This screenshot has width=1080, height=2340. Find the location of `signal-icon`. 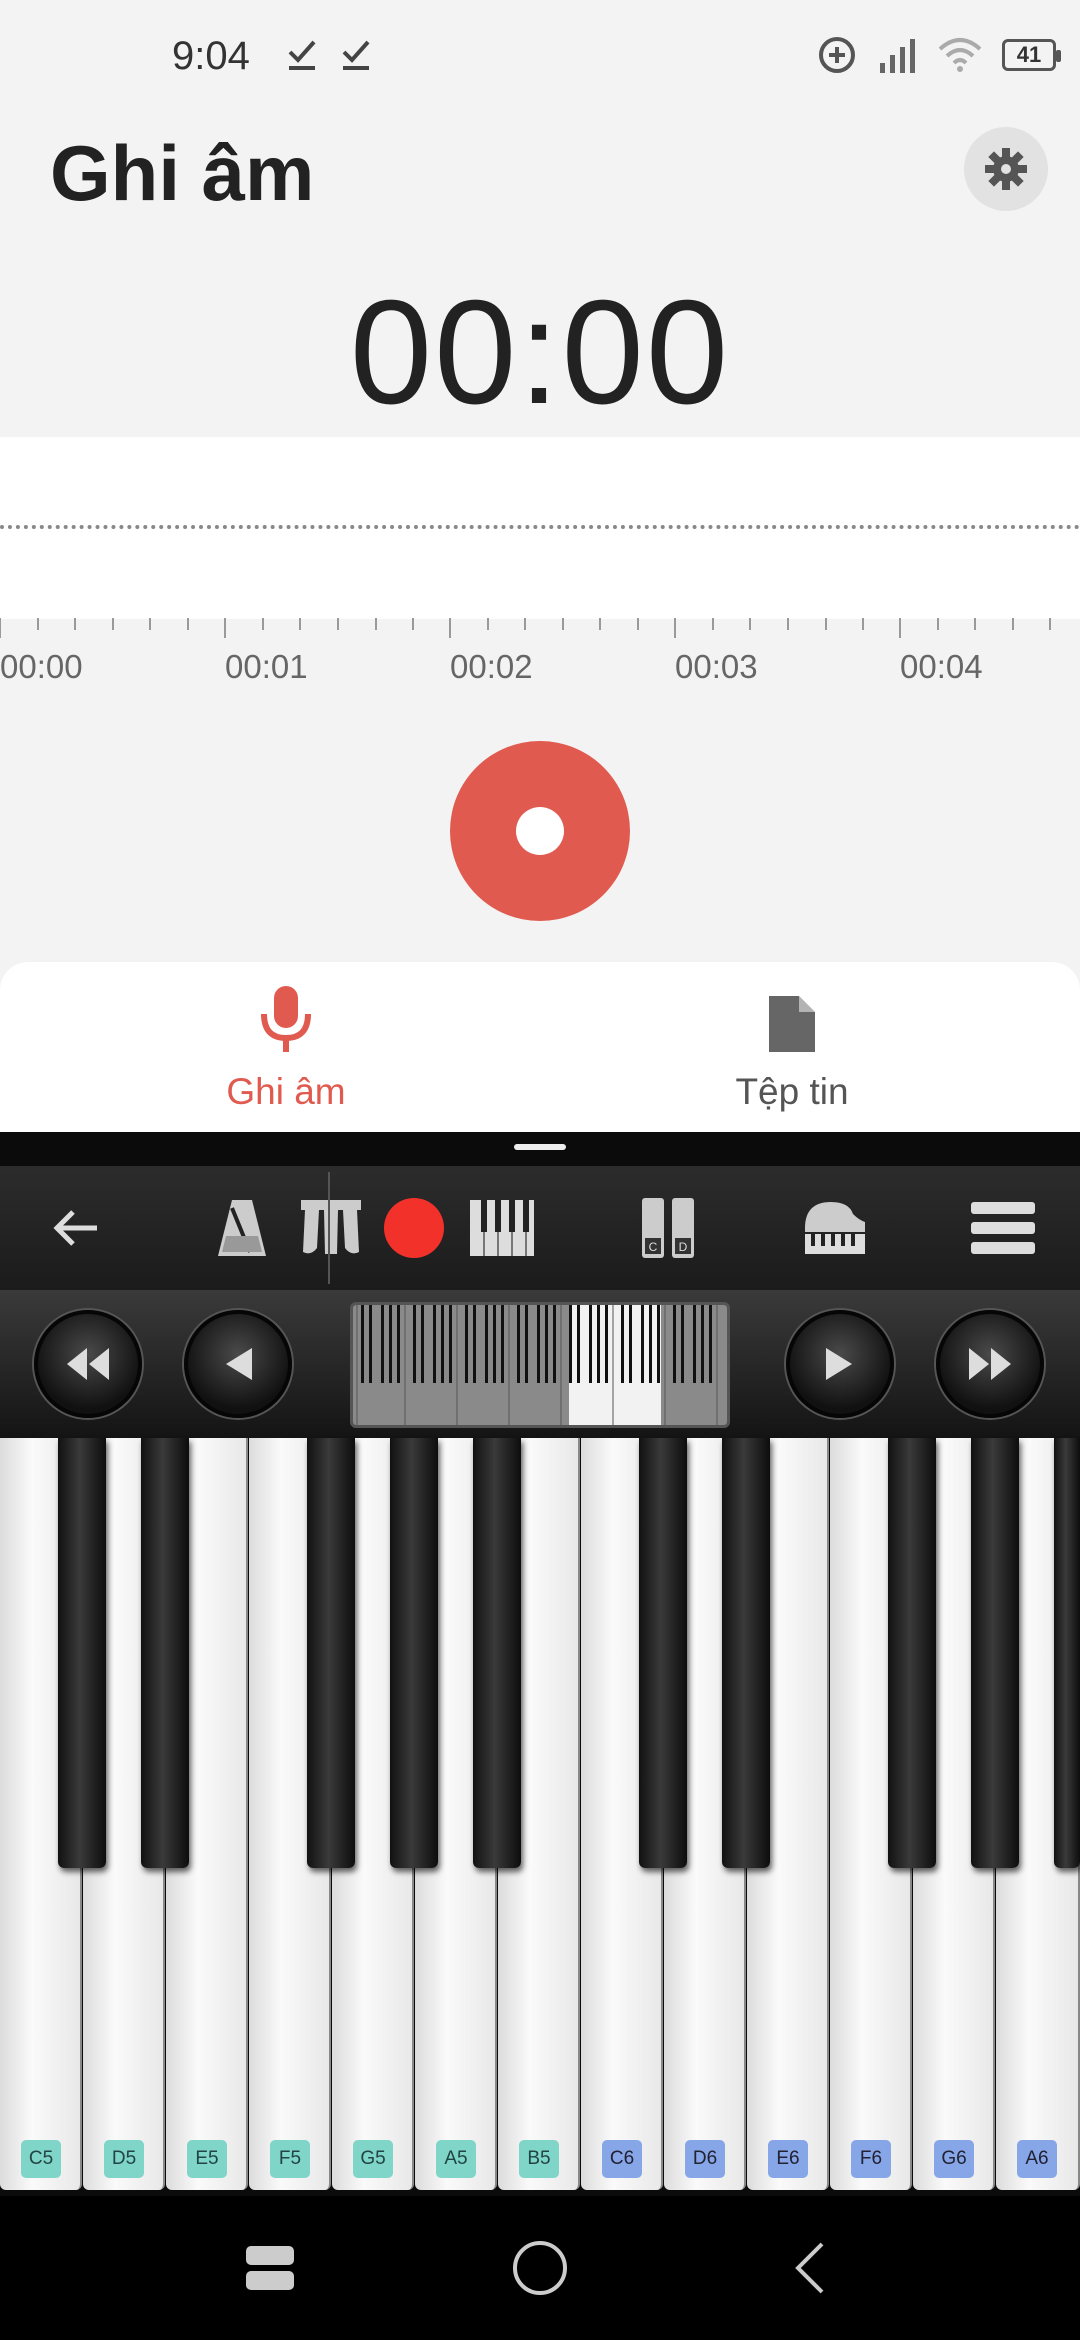

signal-icon is located at coordinates (897, 56).